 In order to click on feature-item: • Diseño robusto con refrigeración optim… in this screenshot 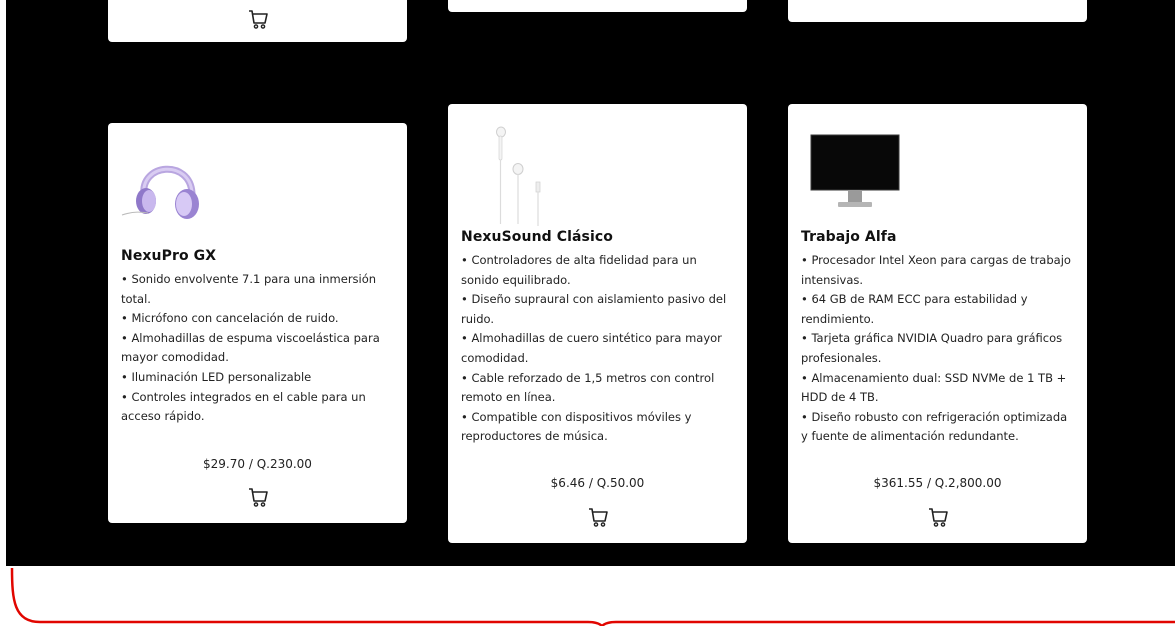, I will do `click(934, 426)`.